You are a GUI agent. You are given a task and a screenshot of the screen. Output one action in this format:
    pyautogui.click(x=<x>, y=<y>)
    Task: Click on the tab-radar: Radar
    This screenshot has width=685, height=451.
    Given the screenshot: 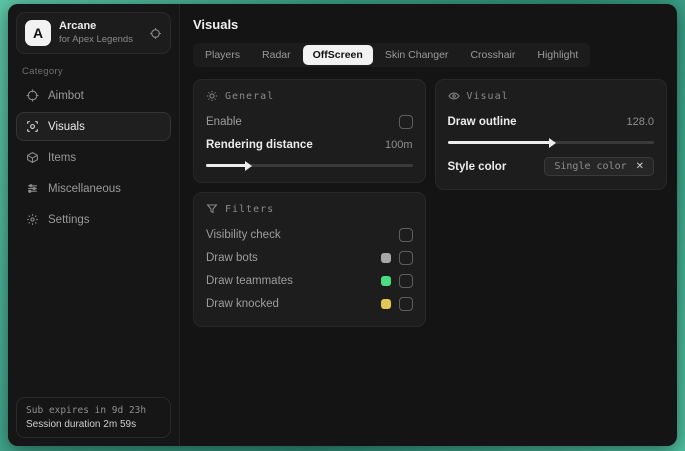 What is the action you would take?
    pyautogui.click(x=276, y=55)
    